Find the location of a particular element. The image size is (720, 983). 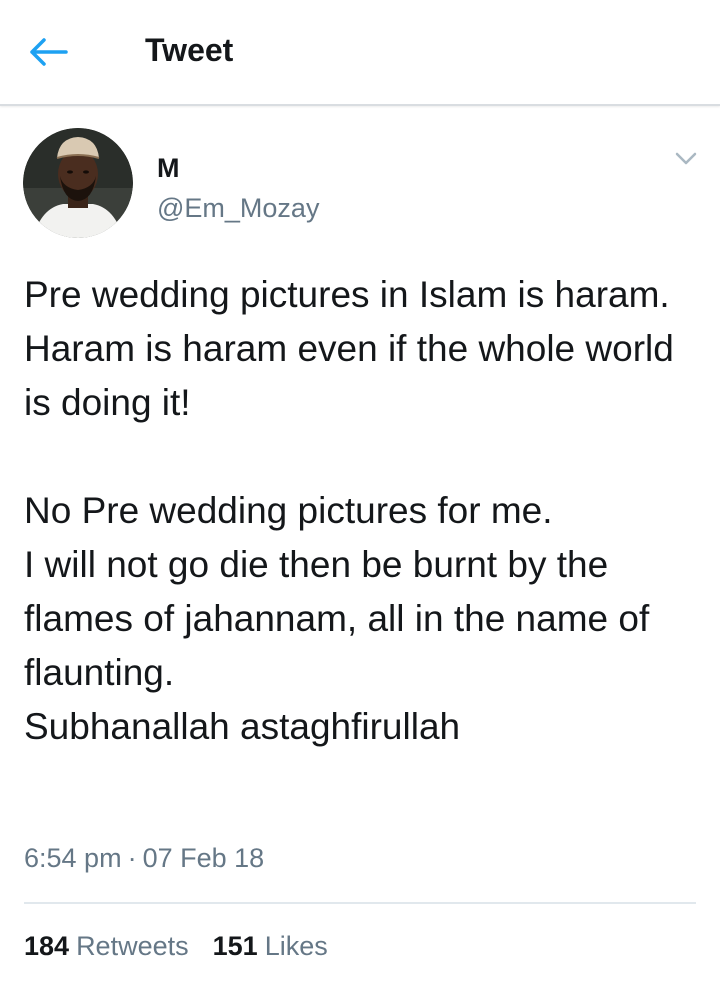

likes-stat: 151 Likes is located at coordinates (270, 946).